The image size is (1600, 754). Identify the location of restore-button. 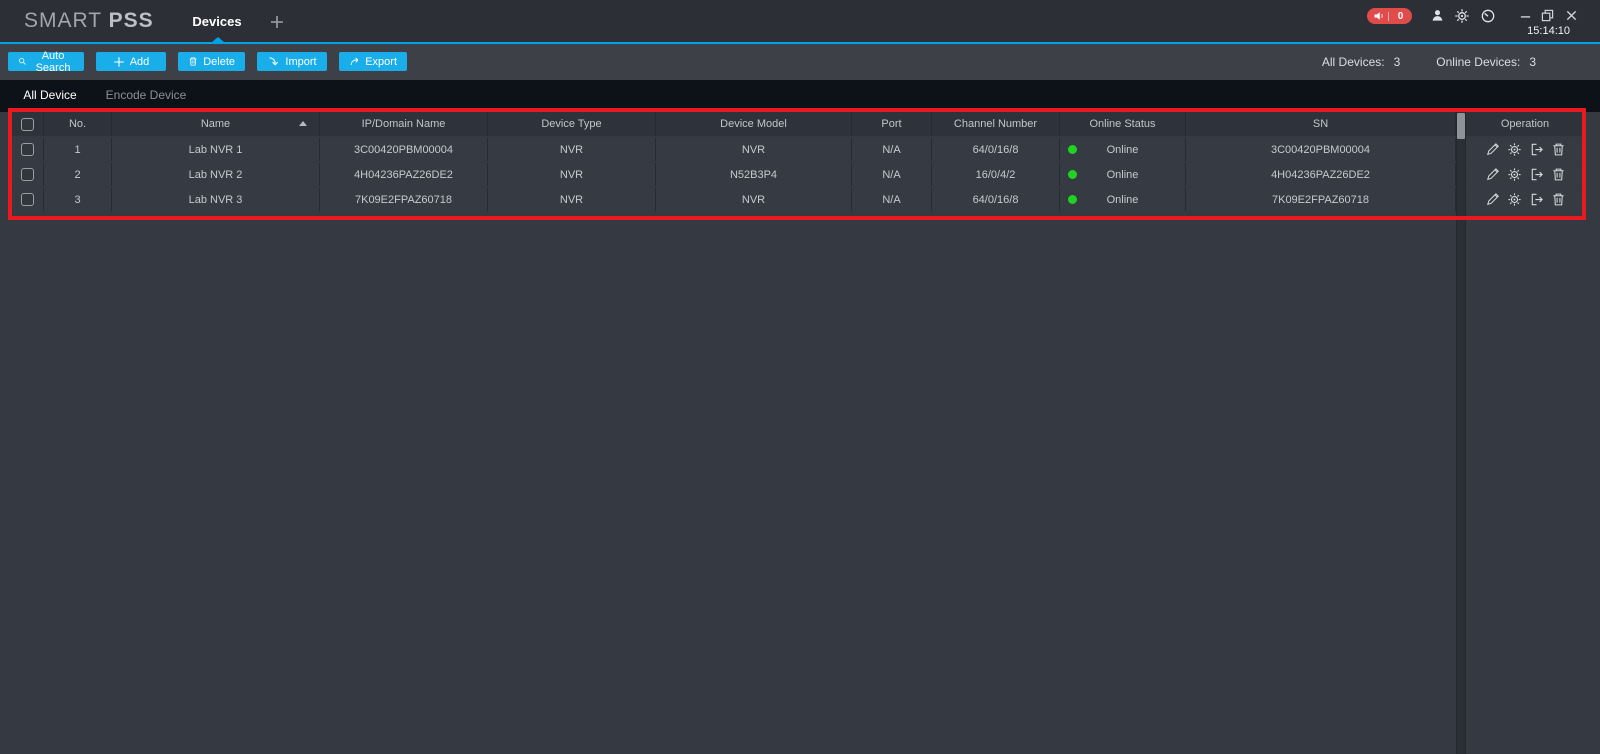
(1547, 15).